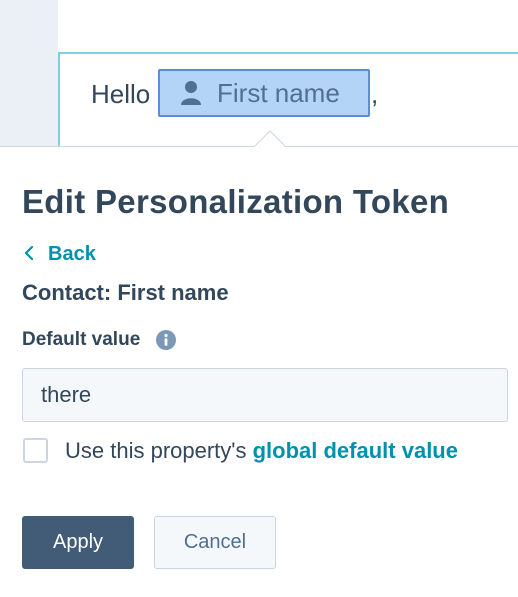 The width and height of the screenshot is (518, 597). I want to click on default-value-input, so click(265, 395).